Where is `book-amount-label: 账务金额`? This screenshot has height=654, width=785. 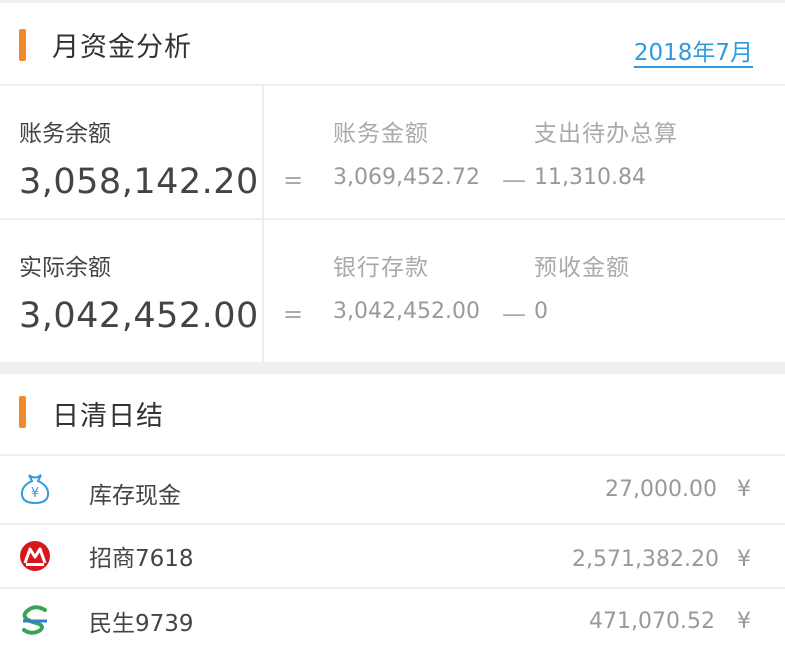
book-amount-label: 账务金额 is located at coordinates (381, 134).